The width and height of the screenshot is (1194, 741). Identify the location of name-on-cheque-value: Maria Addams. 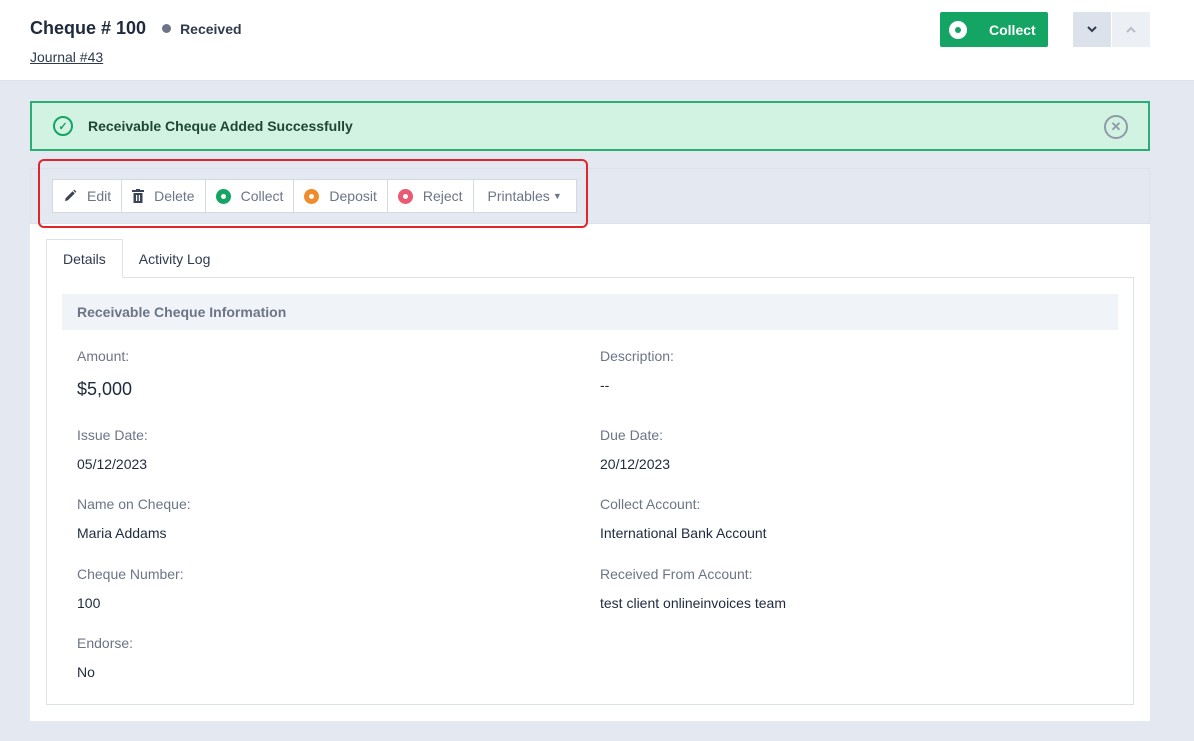
(122, 533).